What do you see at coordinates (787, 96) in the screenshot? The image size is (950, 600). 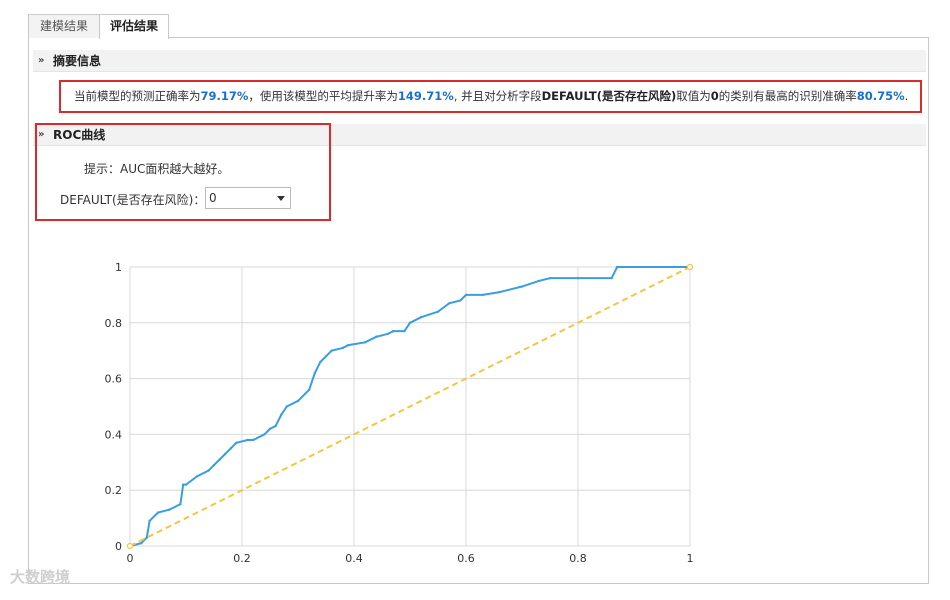 I see `summary-text-part: 的类别有最高的识别准确率` at bounding box center [787, 96].